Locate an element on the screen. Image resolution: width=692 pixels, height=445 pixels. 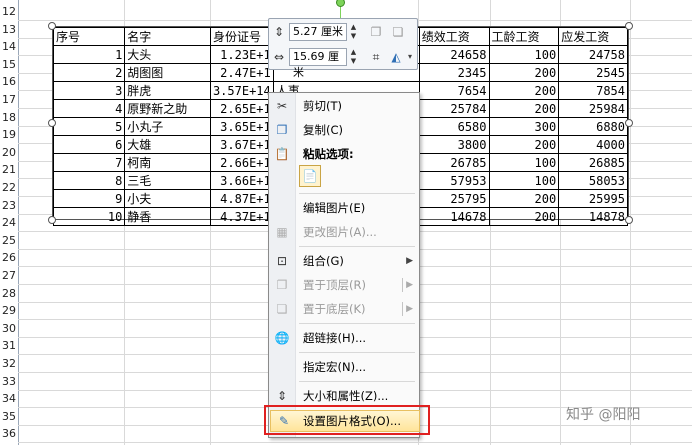
crop-icon: ⌗ is located at coordinates (376, 57).